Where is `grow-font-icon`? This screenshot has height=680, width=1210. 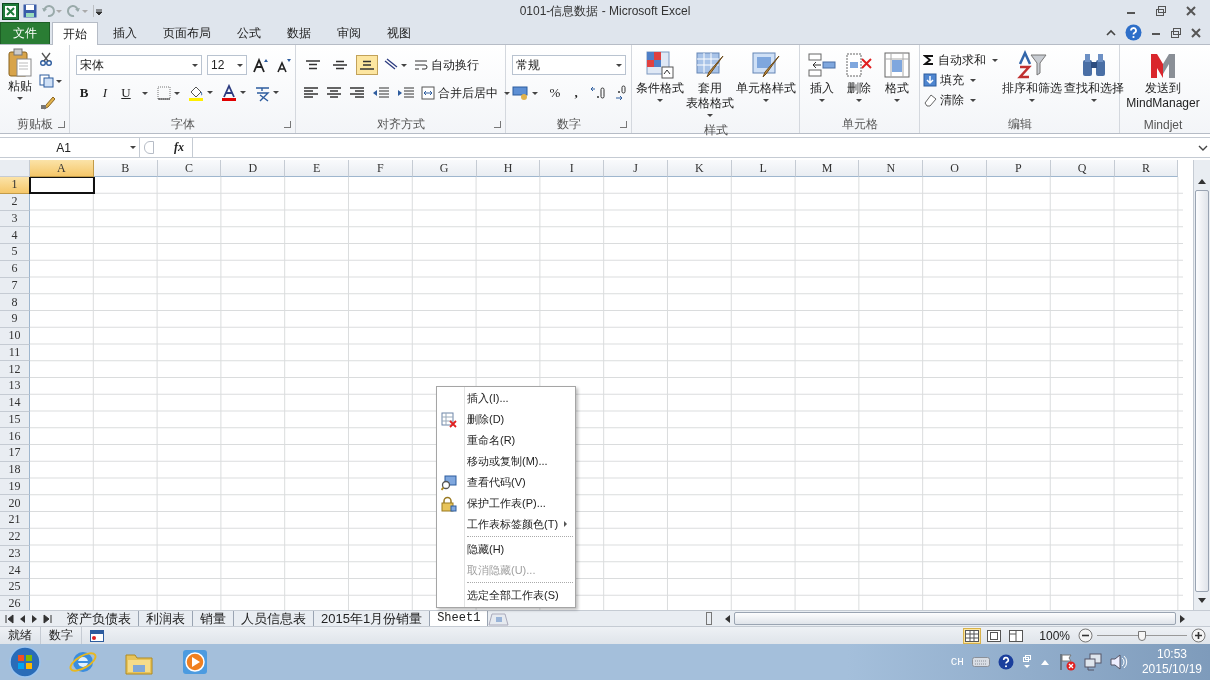
grow-font-icon is located at coordinates (261, 65).